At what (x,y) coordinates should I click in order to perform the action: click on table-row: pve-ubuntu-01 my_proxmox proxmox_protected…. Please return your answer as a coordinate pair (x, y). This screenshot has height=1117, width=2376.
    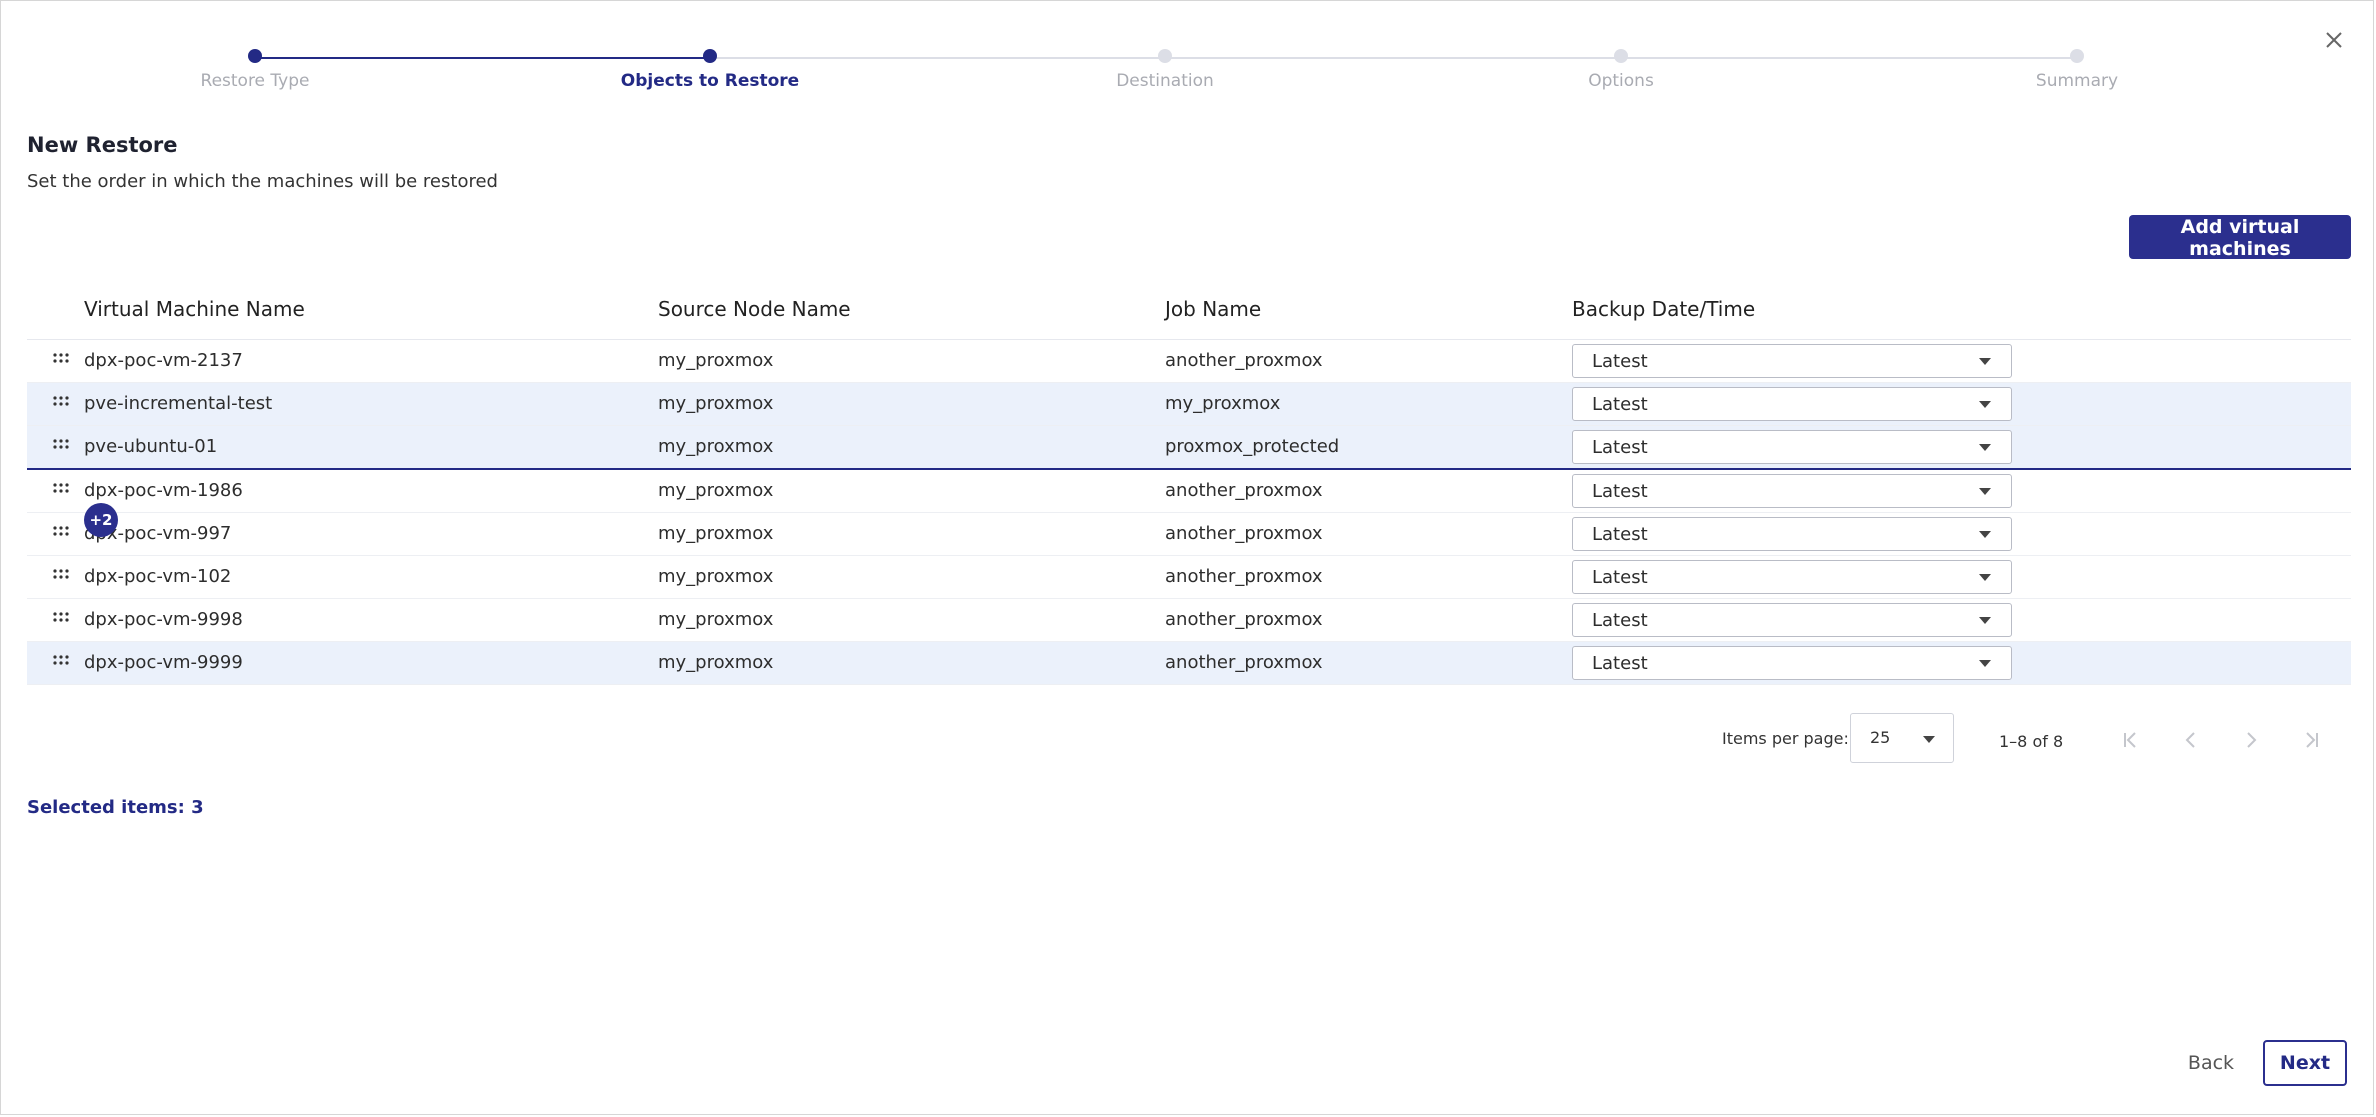
    Looking at the image, I should click on (1189, 448).